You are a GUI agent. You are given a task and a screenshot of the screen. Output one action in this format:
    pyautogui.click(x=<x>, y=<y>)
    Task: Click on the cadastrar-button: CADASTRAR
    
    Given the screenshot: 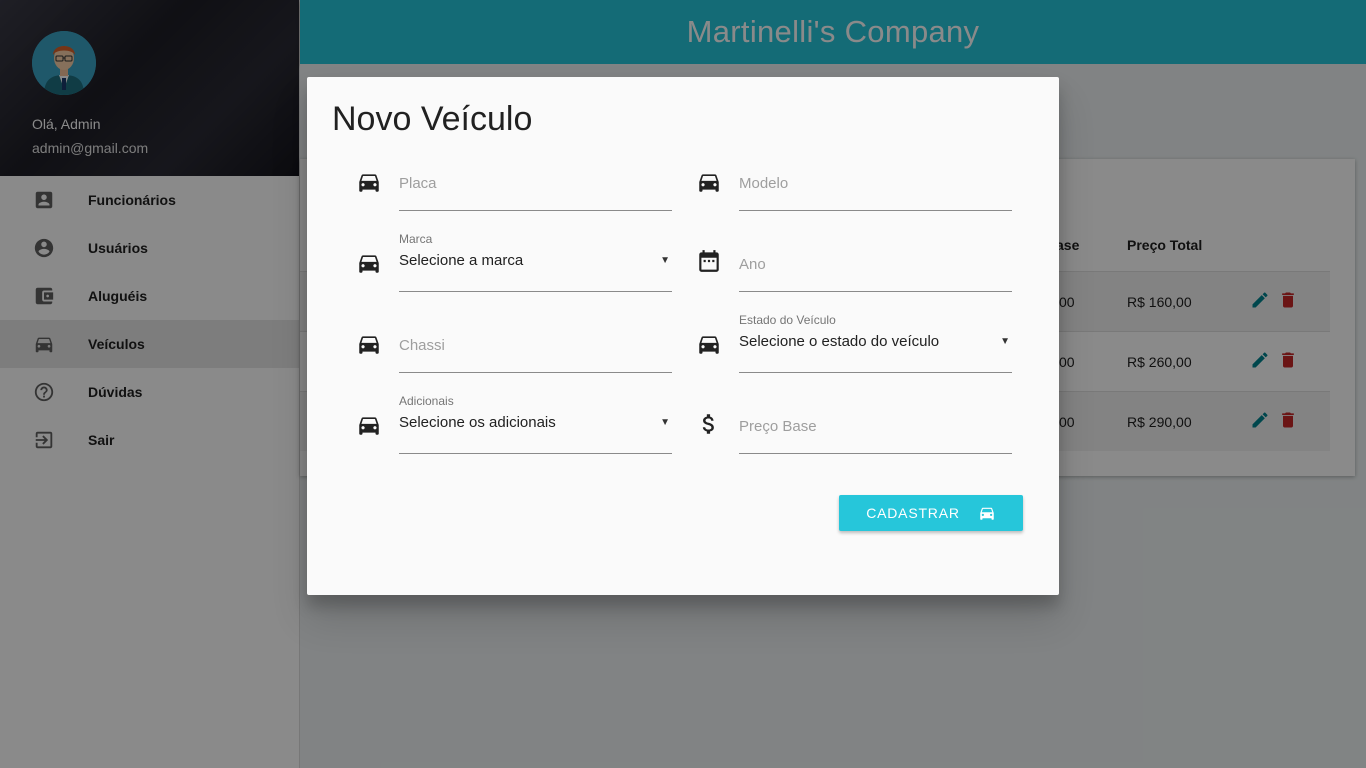 What is the action you would take?
    pyautogui.click(x=931, y=513)
    